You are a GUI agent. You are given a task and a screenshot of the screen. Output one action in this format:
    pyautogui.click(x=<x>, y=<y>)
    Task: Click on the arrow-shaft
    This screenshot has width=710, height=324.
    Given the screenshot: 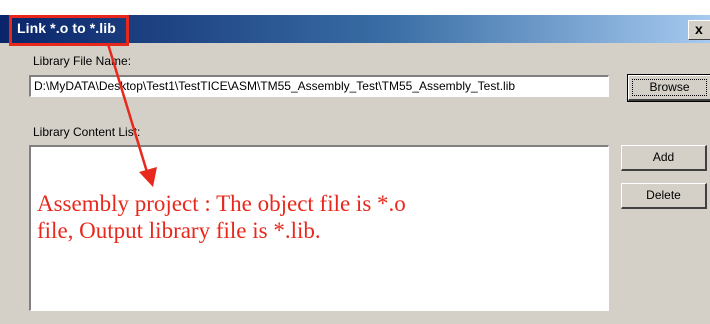 What is the action you would take?
    pyautogui.click(x=127, y=108)
    